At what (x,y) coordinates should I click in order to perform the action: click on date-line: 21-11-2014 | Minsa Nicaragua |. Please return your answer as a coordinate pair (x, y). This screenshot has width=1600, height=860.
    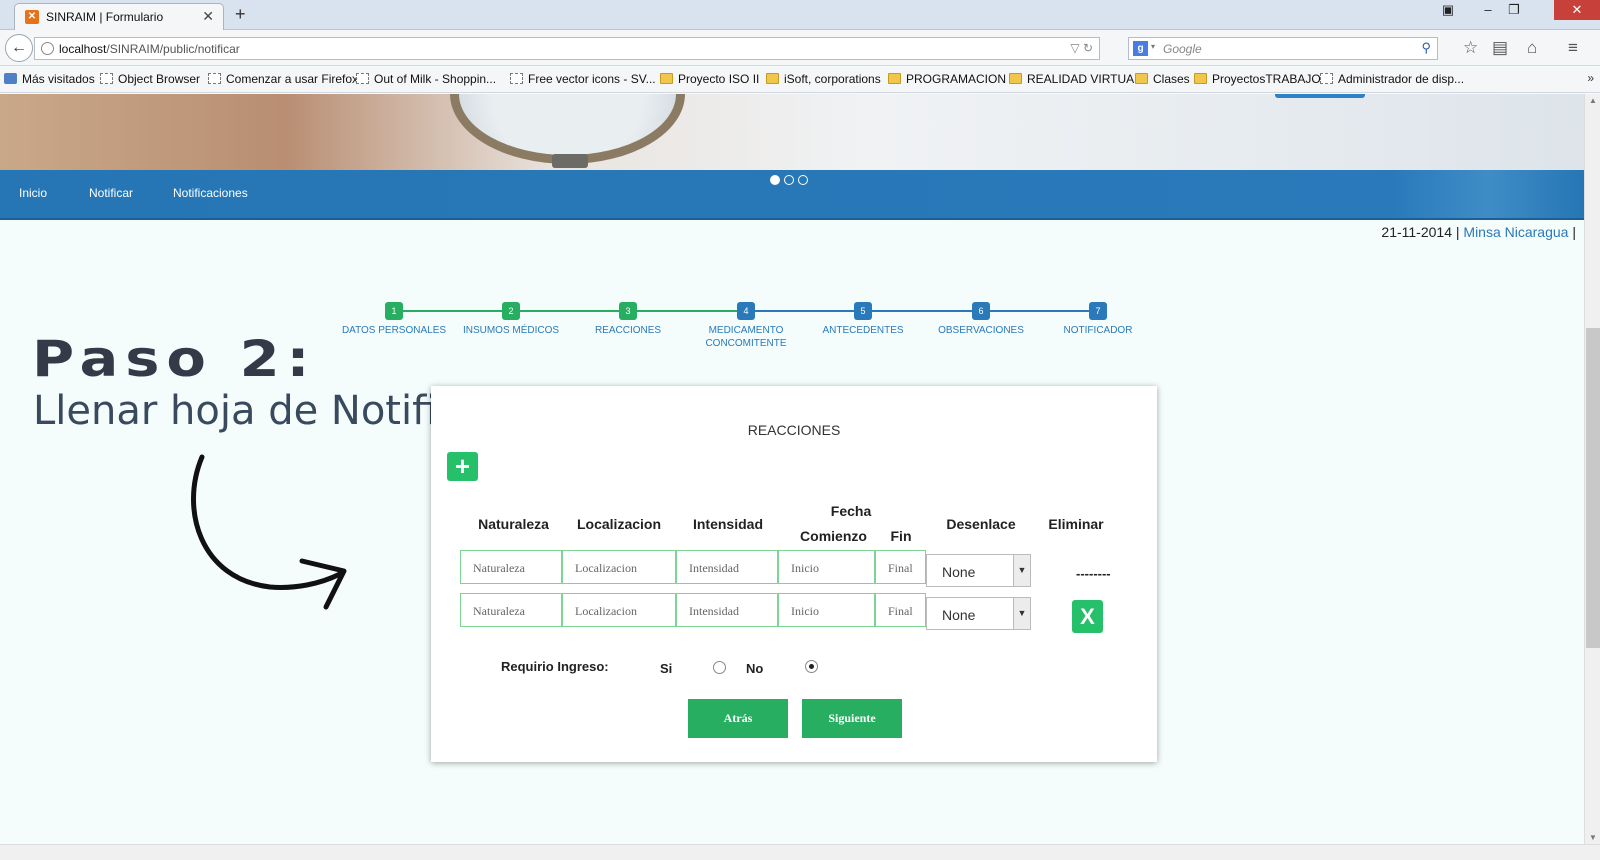
    Looking at the image, I should click on (1478, 232).